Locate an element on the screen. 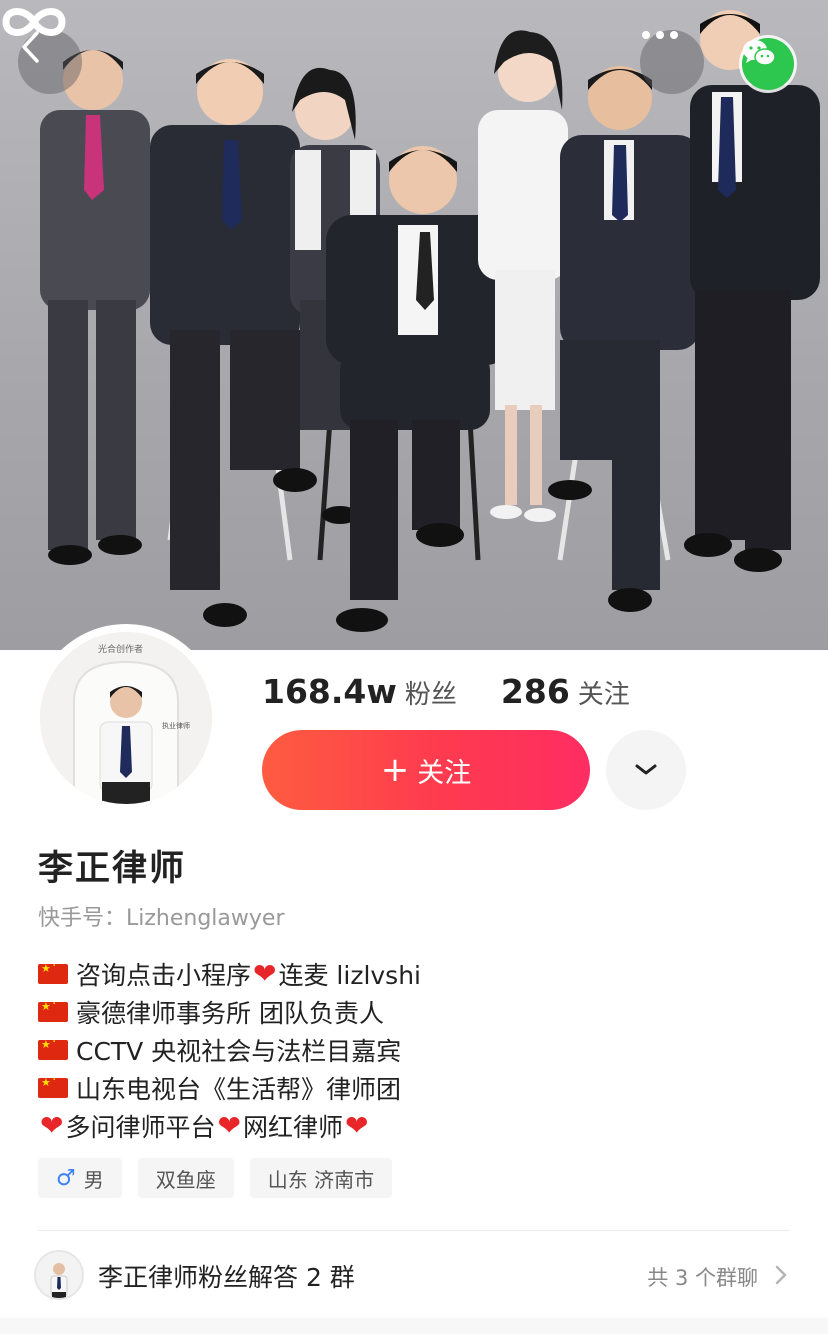  bio-line: CCTV 央视社会与法栏目嘉宾 is located at coordinates (229, 1050).